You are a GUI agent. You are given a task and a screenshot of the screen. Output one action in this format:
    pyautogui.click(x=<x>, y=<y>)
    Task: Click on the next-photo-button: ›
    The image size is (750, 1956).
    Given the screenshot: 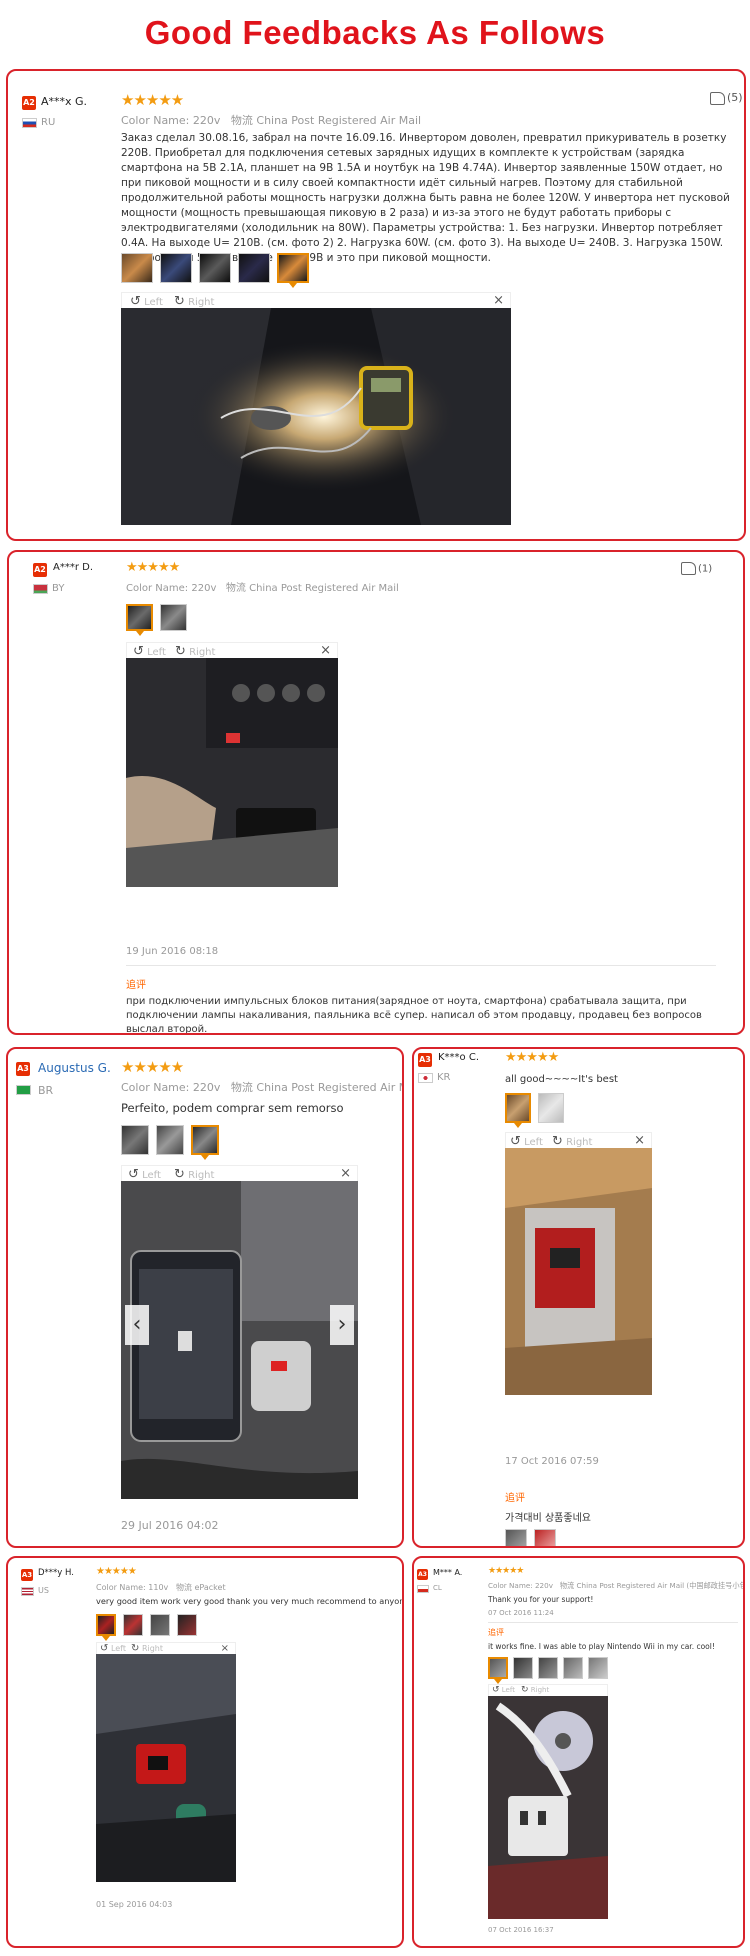 What is the action you would take?
    pyautogui.click(x=342, y=1325)
    